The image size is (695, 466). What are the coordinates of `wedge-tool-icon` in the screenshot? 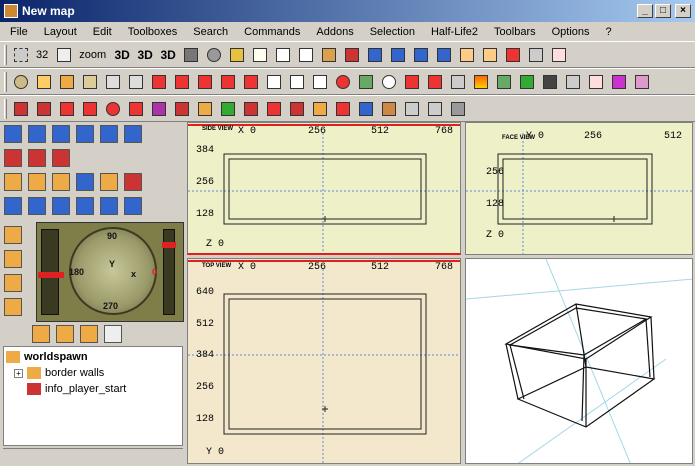 It's located at (13, 307).